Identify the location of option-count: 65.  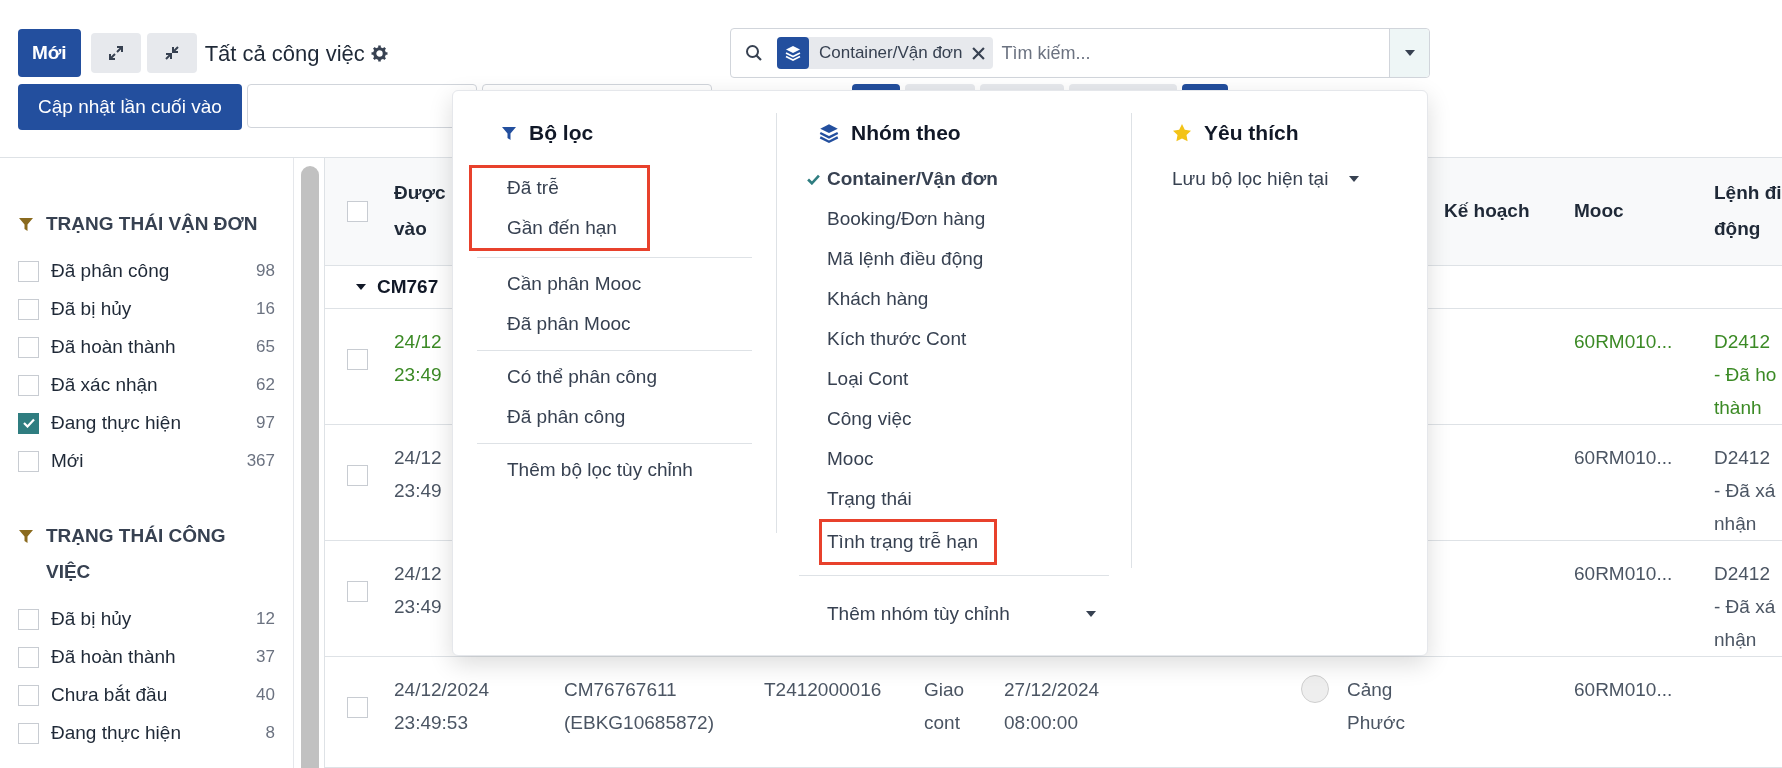
(265, 347).